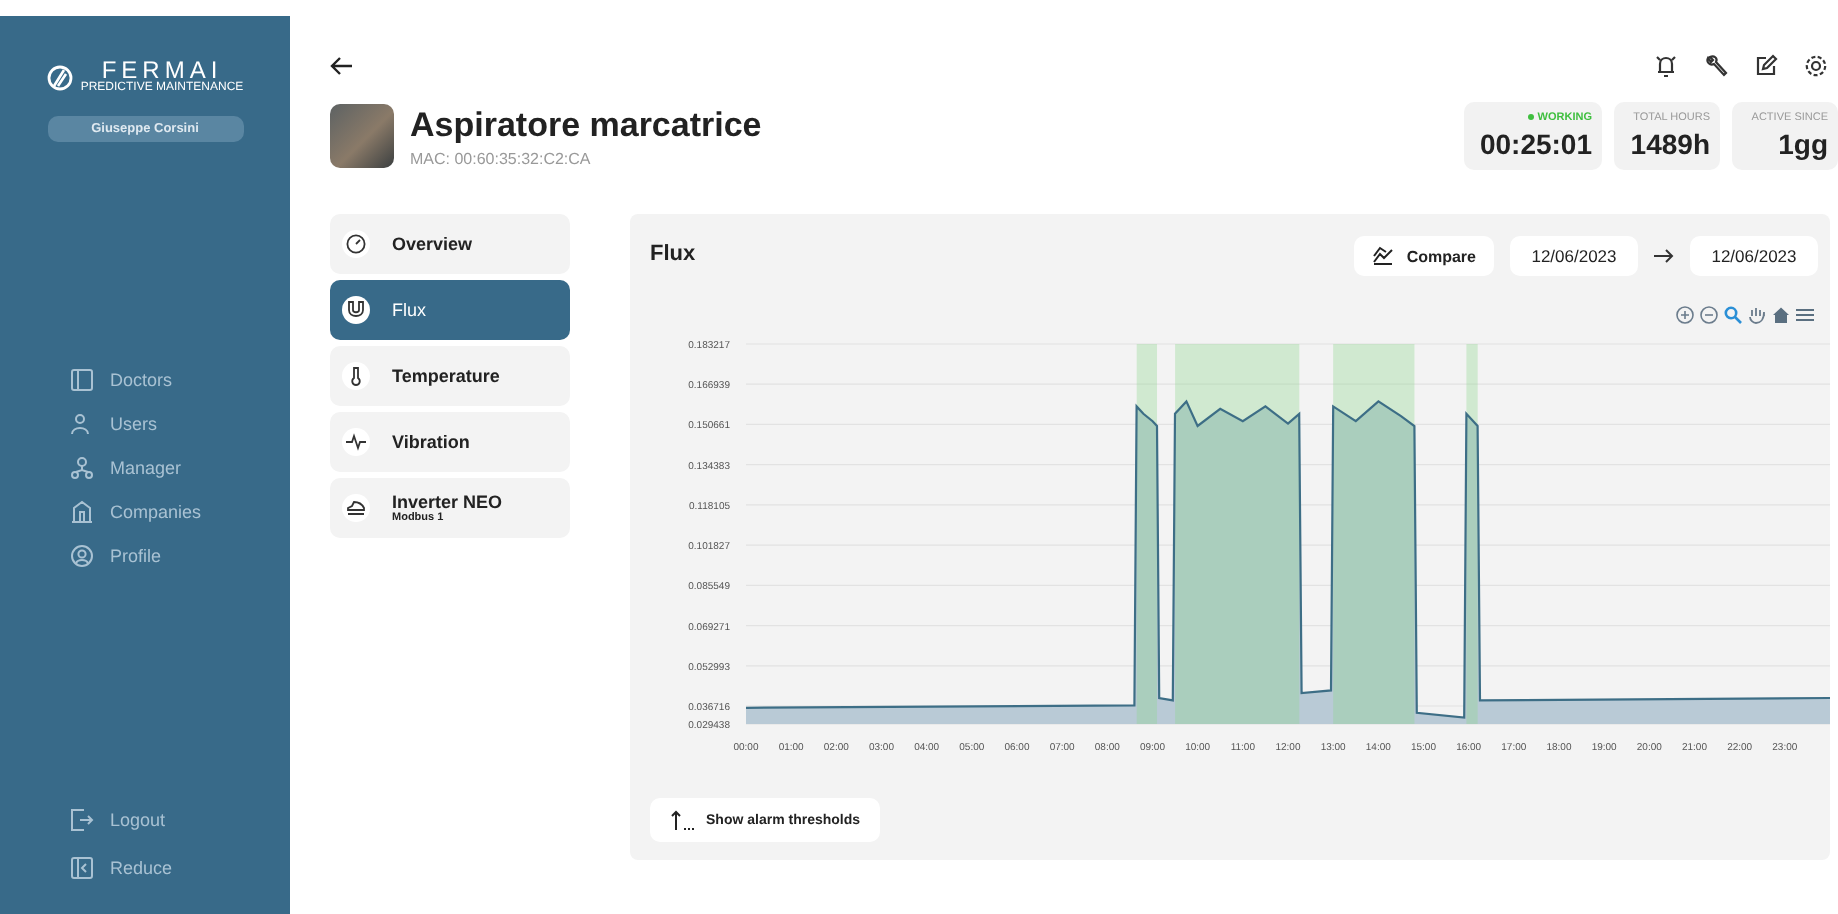 The height and width of the screenshot is (914, 1838). Describe the element at coordinates (1666, 66) in the screenshot. I see `bell-icon` at that location.